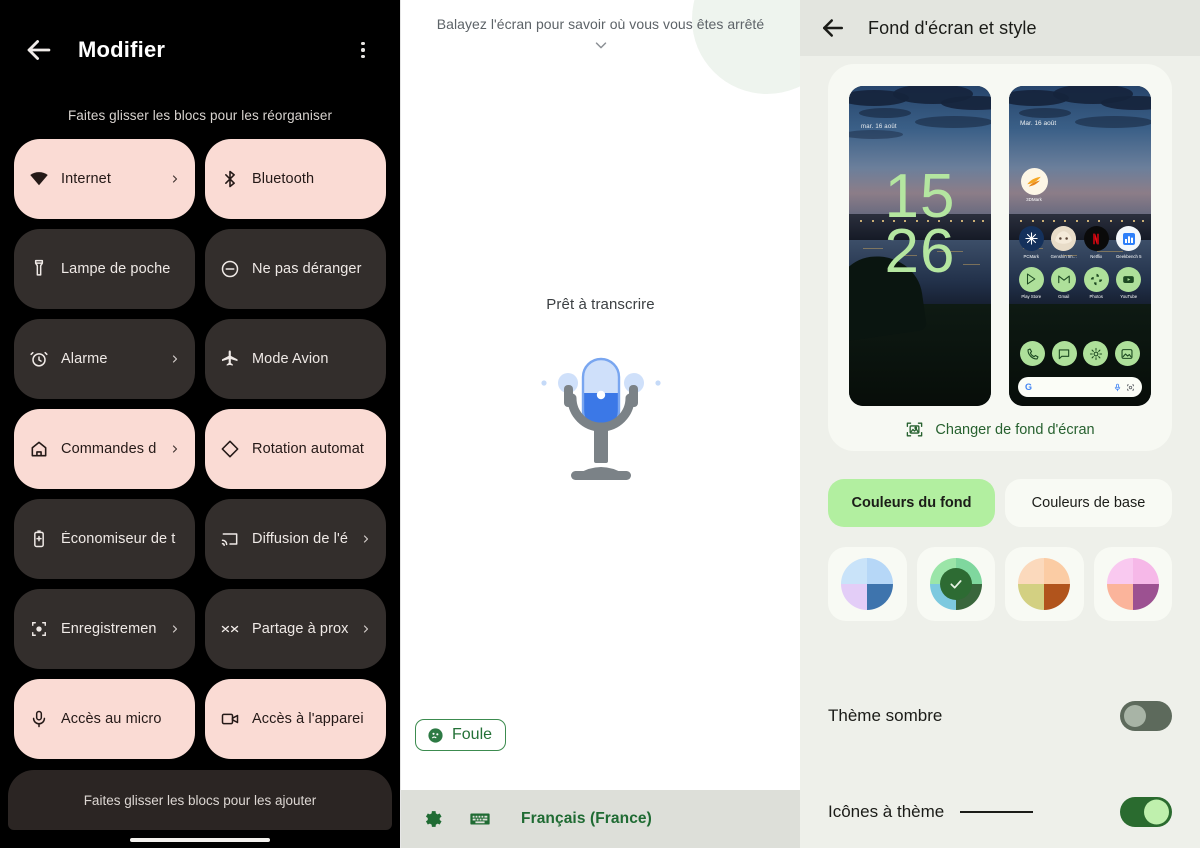 This screenshot has height=848, width=1200. Describe the element at coordinates (1096, 238) in the screenshot. I see `netflix-icon` at that location.